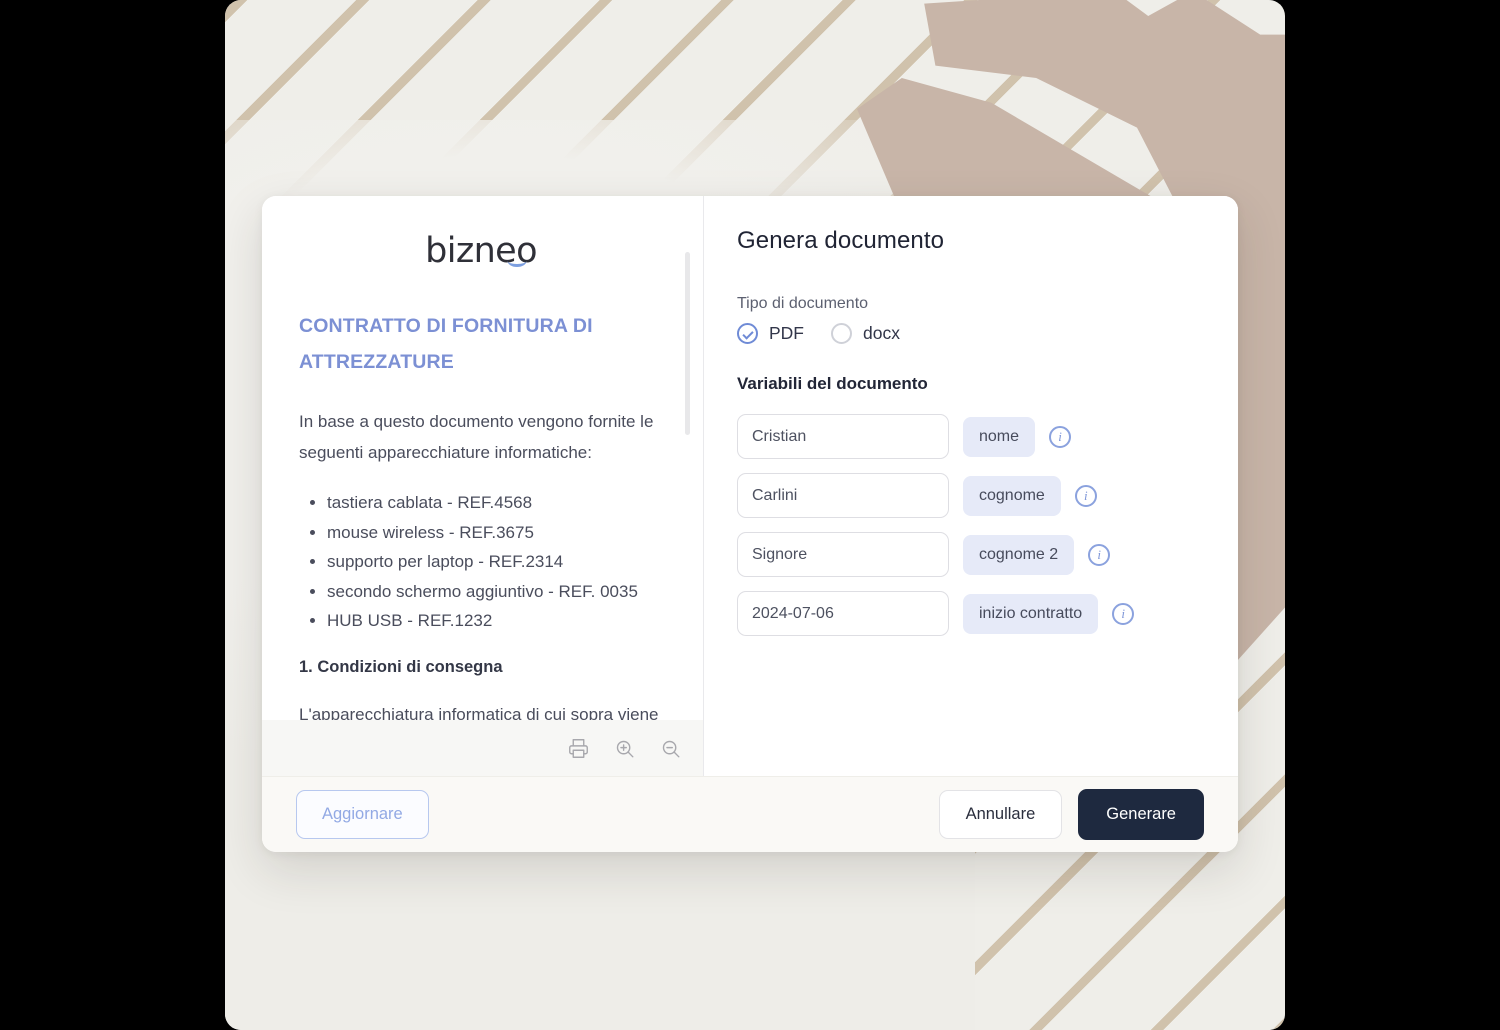 Image resolution: width=1500 pixels, height=1030 pixels. I want to click on radio-unchecked-icon, so click(841, 333).